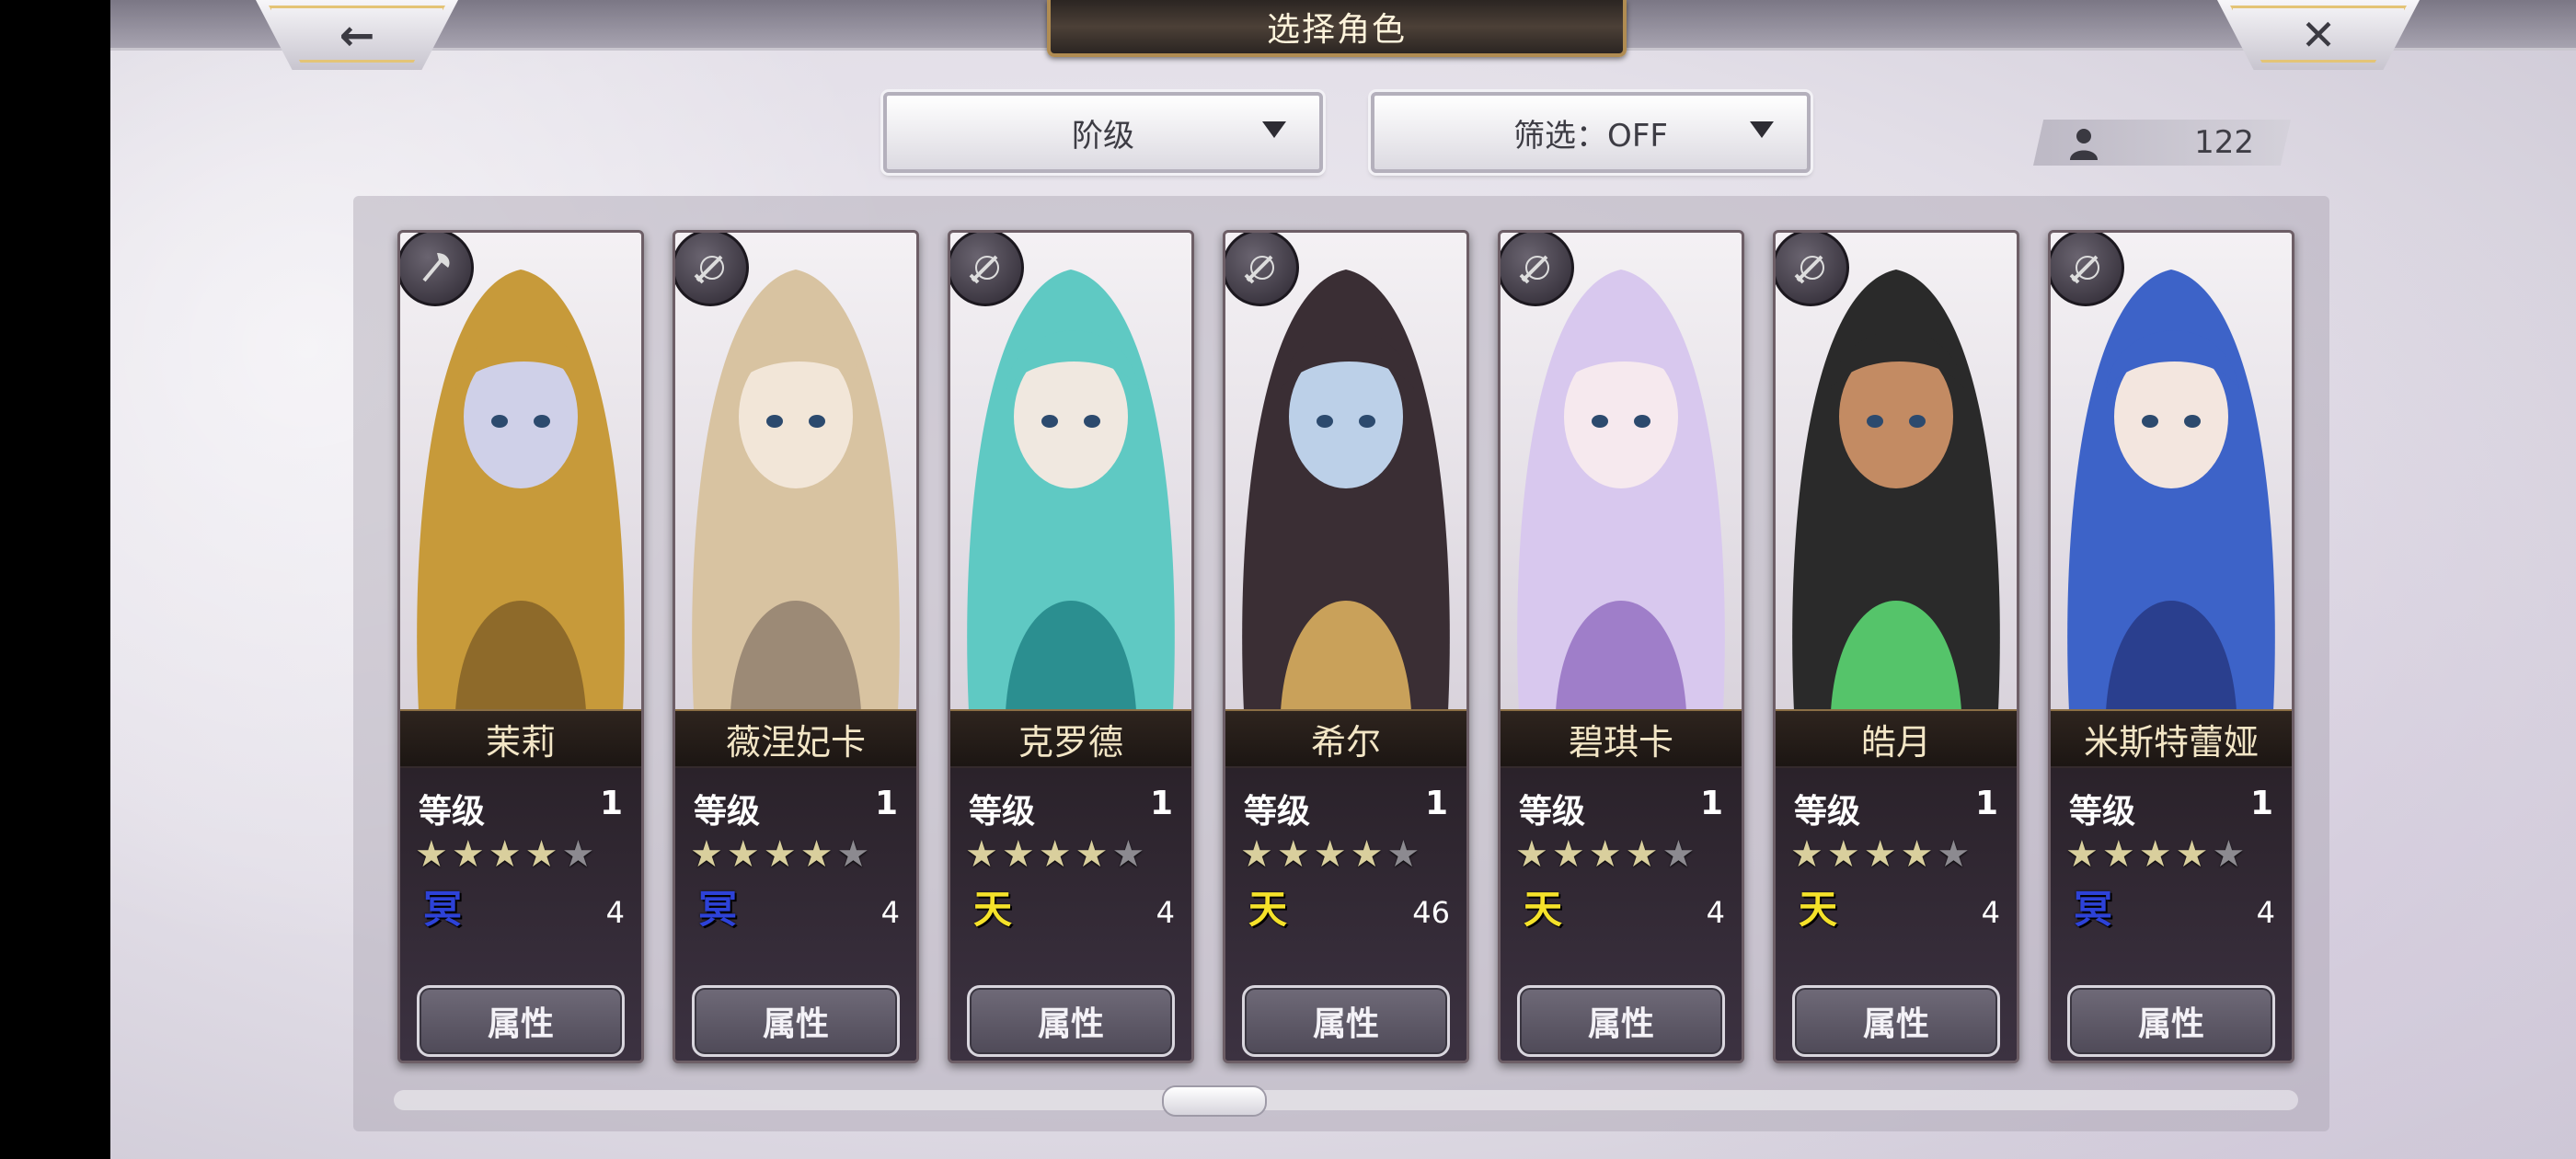 This screenshot has height=1159, width=2576. Describe the element at coordinates (1590, 136) in the screenshot. I see `filter-label: 筛选：OFF` at that location.